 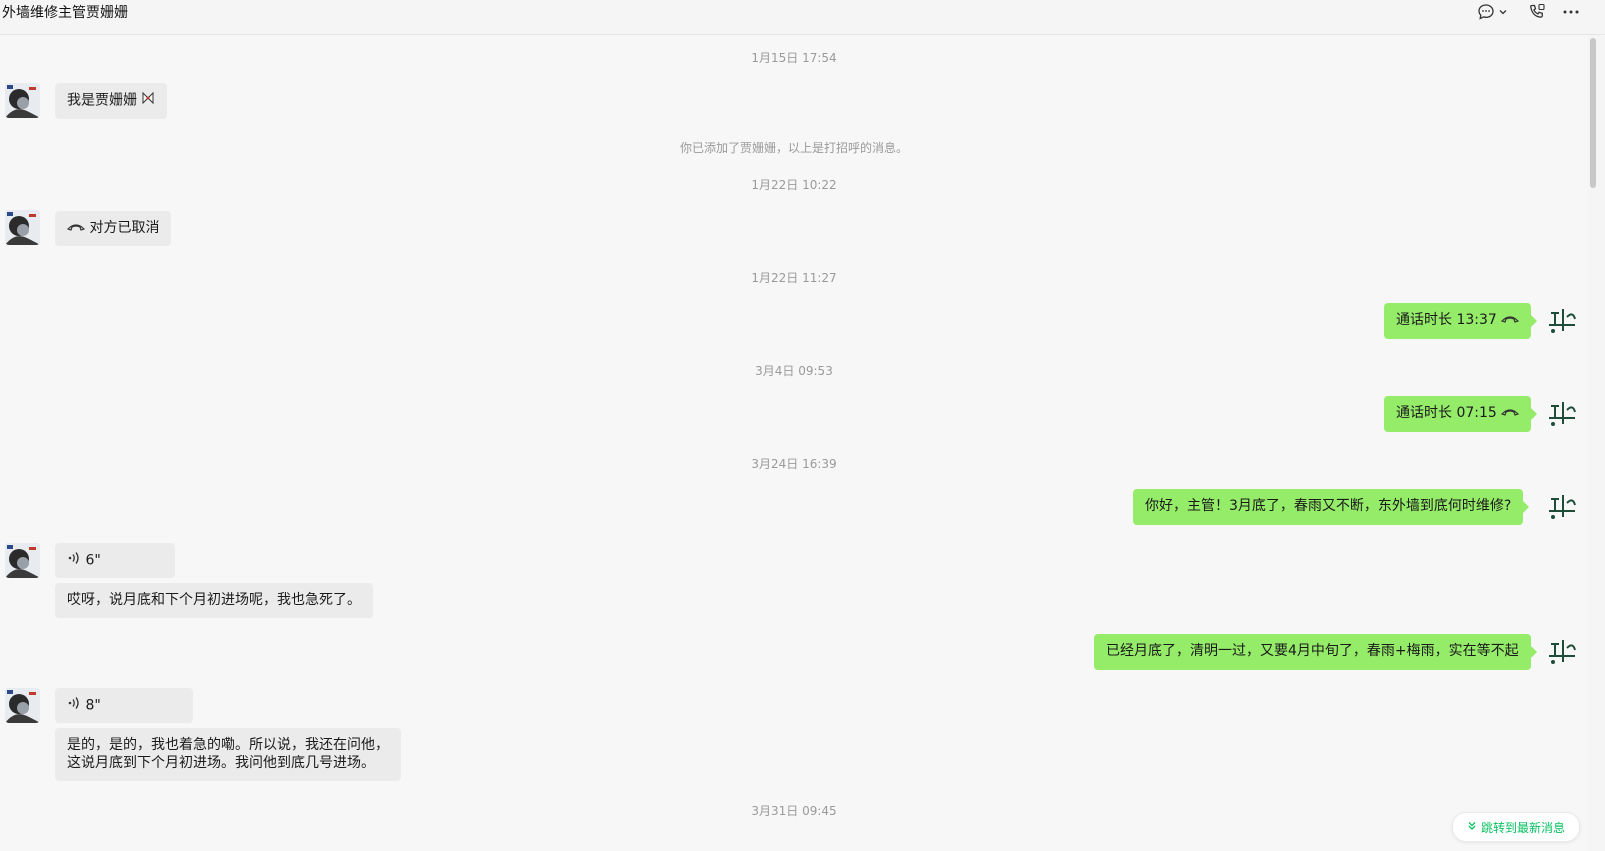 I want to click on chat-title: 外墙维修主管贾姗姗, so click(x=65, y=13).